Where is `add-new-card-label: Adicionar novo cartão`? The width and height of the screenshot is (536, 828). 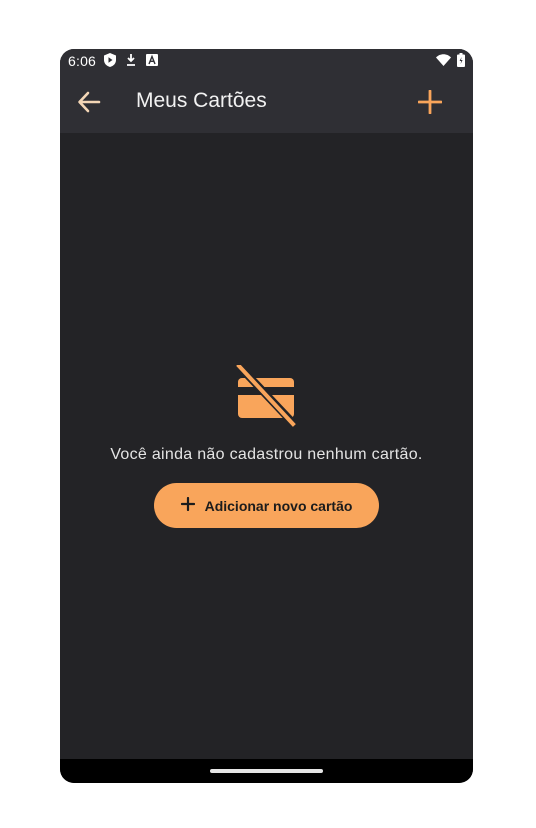
add-new-card-label: Adicionar novo cartão is located at coordinates (278, 505).